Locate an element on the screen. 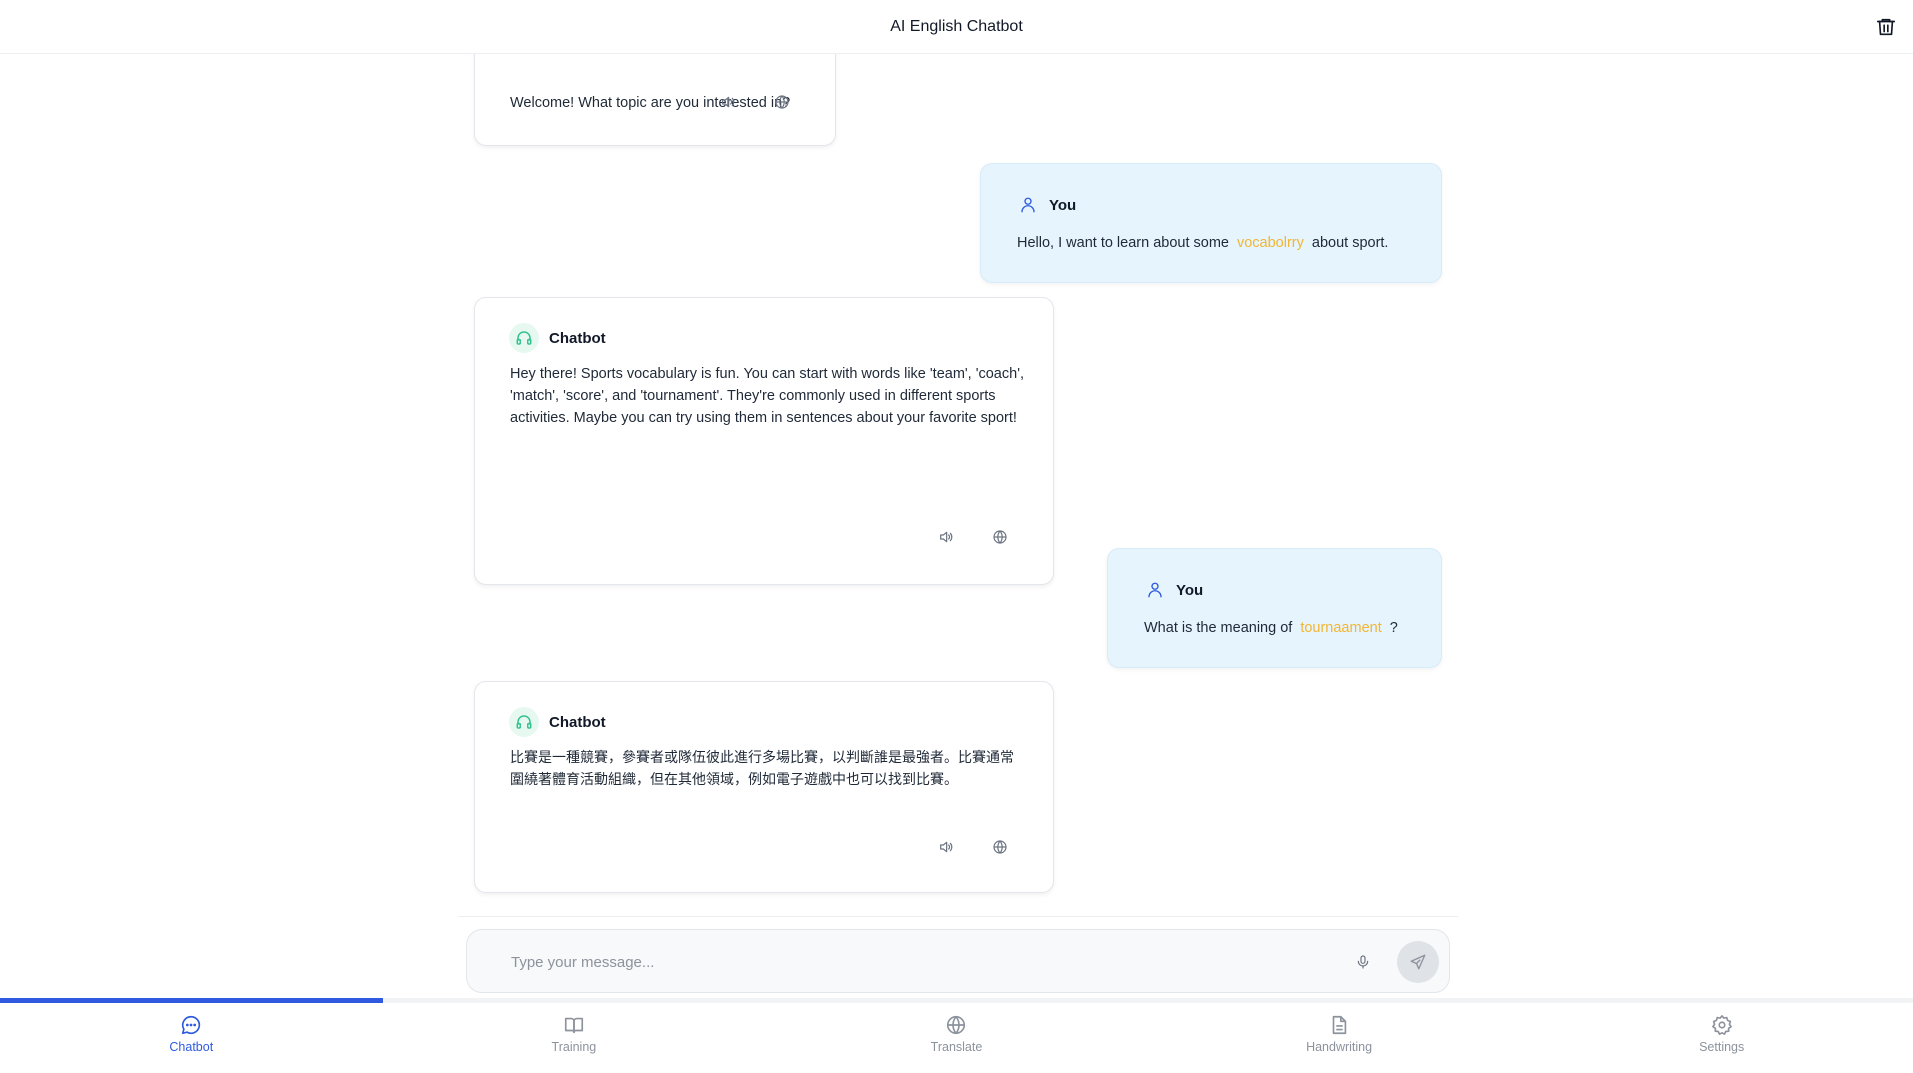  message-text-part: ? is located at coordinates (1393, 628).